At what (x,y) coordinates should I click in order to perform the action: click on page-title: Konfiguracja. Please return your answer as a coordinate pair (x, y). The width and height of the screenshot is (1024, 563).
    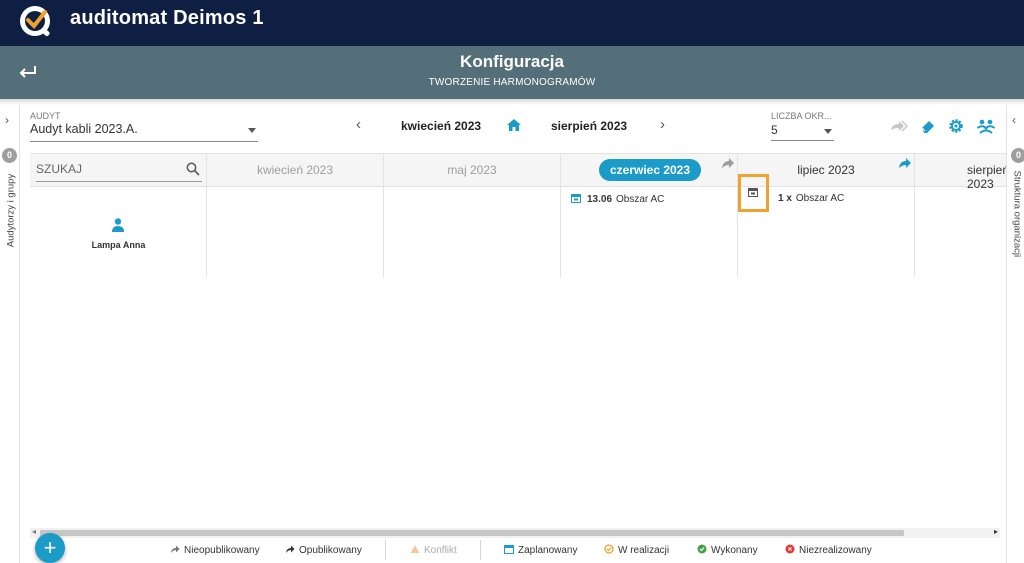
    Looking at the image, I should click on (512, 61).